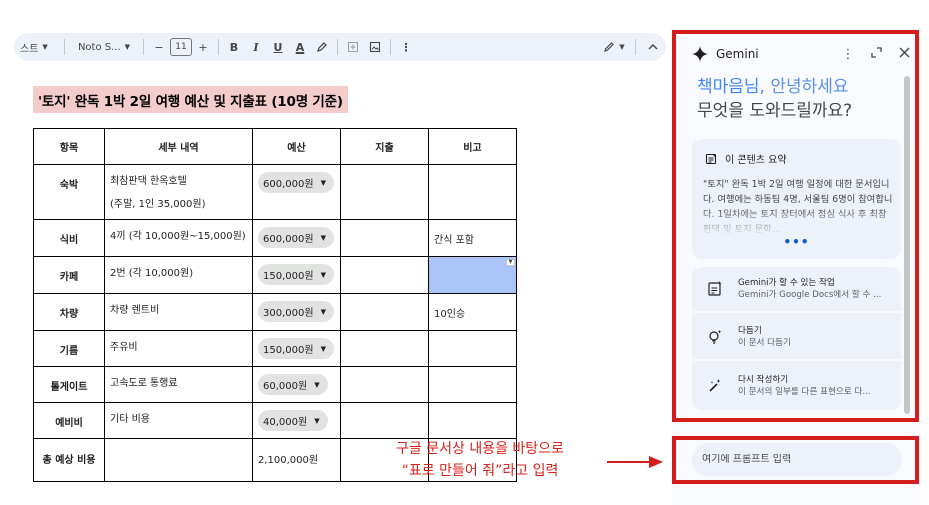 The height and width of the screenshot is (505, 929). What do you see at coordinates (104, 47) in the screenshot?
I see `font-family-select: Noto S... ▼` at bounding box center [104, 47].